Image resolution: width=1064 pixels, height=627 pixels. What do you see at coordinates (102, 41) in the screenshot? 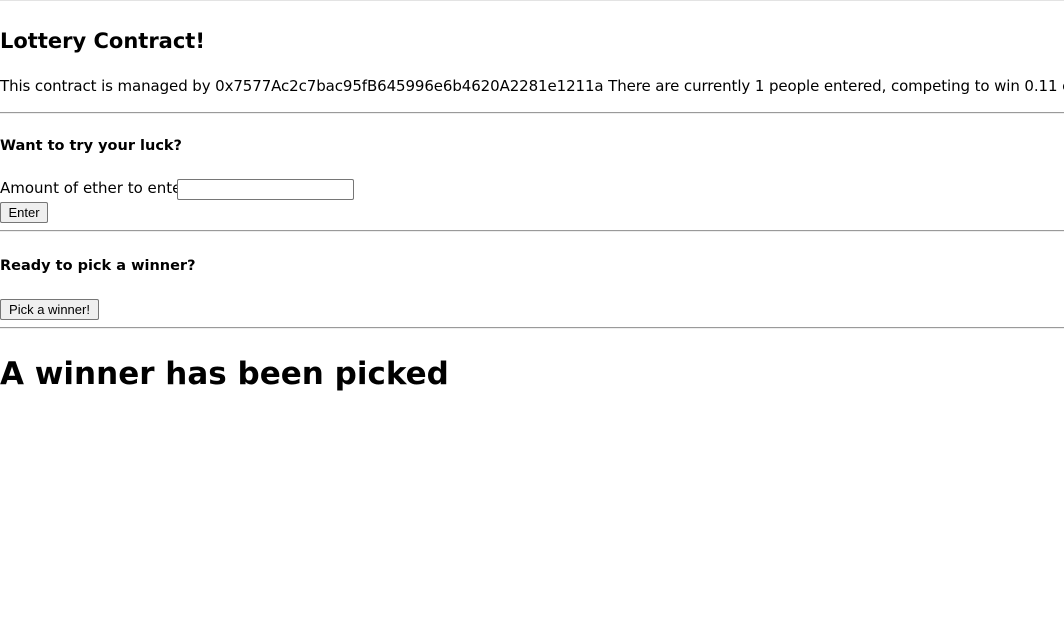
I see `page-title: Lottery Contract!` at bounding box center [102, 41].